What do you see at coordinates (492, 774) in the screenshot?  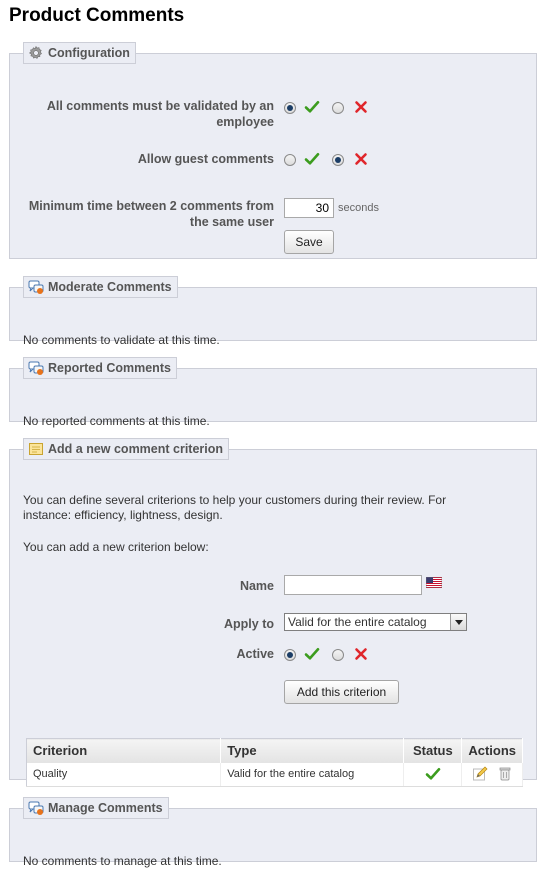 I see `criterion-actions-cell` at bounding box center [492, 774].